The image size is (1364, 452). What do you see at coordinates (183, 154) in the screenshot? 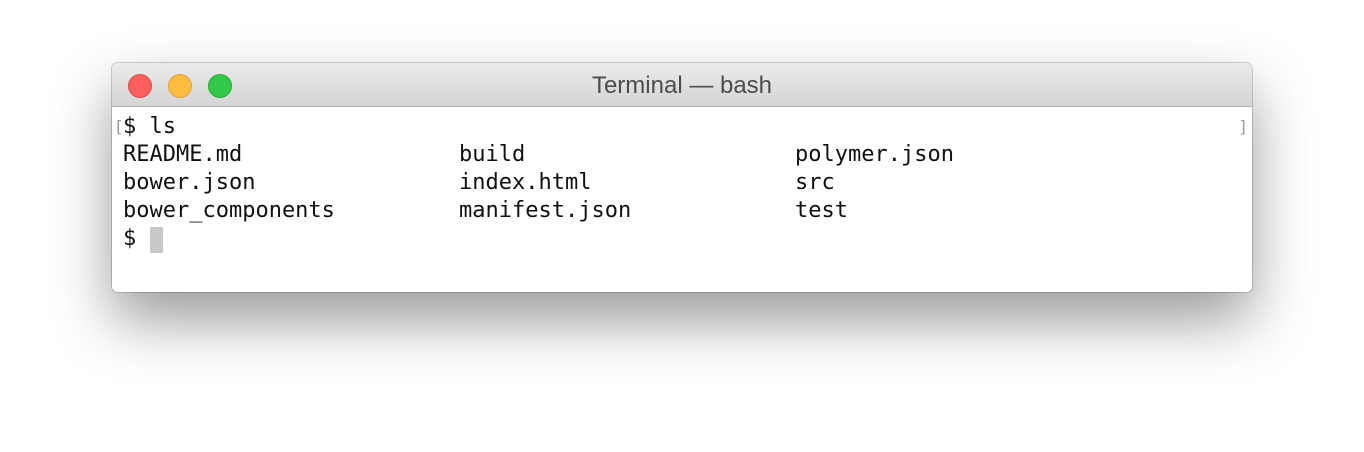
I see `listing-item: README.md` at bounding box center [183, 154].